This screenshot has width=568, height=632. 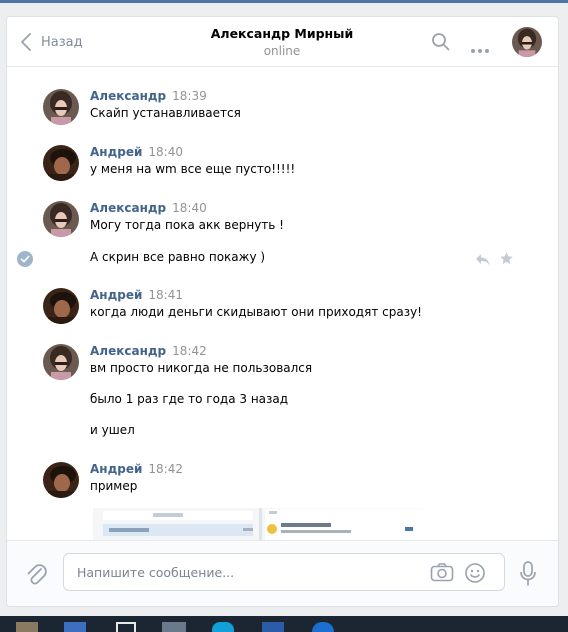 I want to click on peer-avatar, so click(x=527, y=44).